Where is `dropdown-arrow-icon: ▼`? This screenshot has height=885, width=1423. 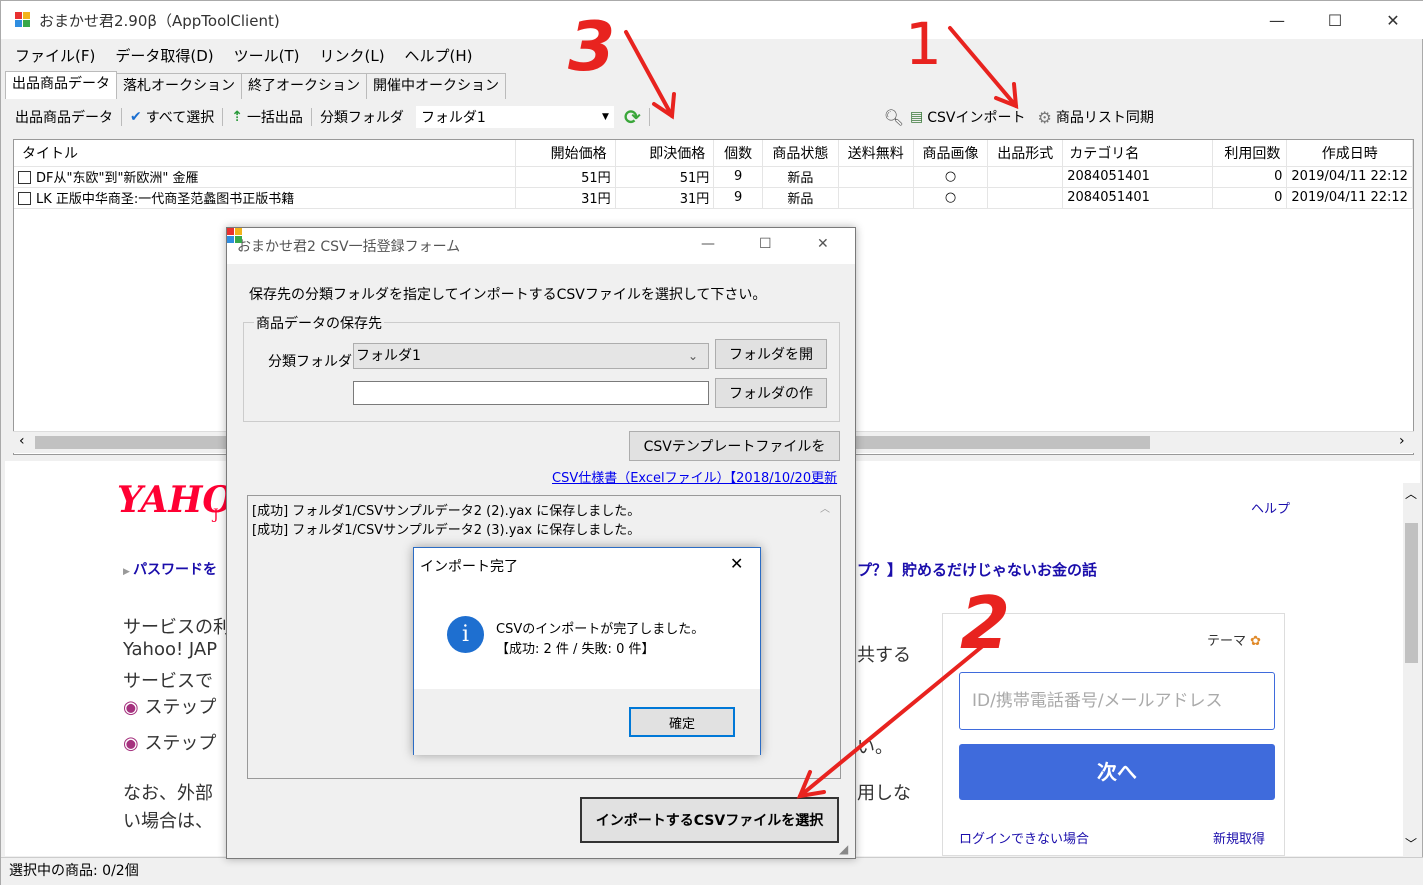
dropdown-arrow-icon: ▼ is located at coordinates (605, 117).